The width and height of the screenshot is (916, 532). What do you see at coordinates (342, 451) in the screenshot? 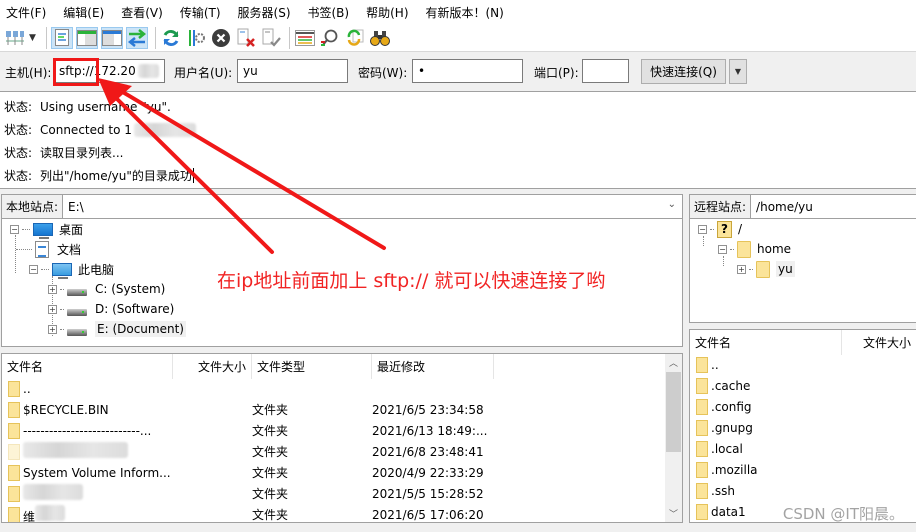
I see `file-row: 文件夹 2021/6/8 23:48:41` at bounding box center [342, 451].